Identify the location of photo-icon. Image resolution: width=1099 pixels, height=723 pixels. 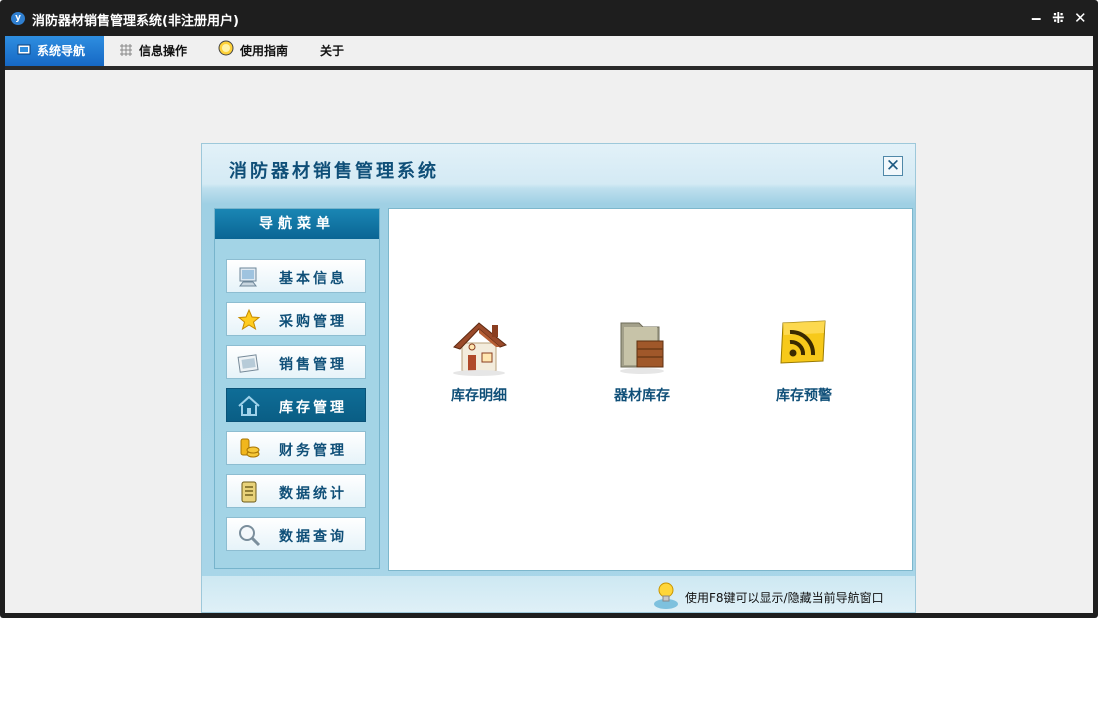
(249, 363).